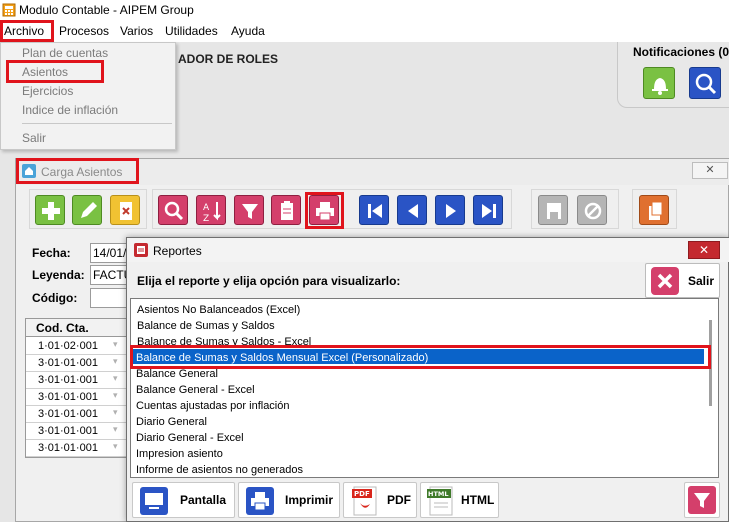 This screenshot has height=522, width=729. I want to click on html-file-icon: HTML, so click(440, 501).